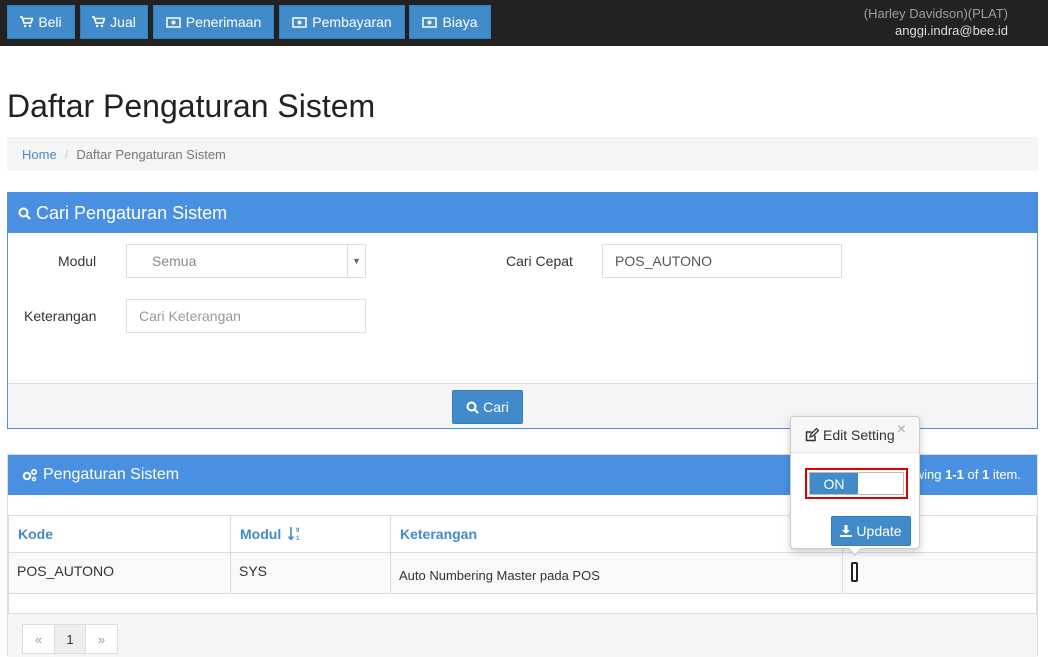 This screenshot has height=657, width=1048. What do you see at coordinates (261, 534) in the screenshot?
I see `column-header-modul-label: Modul` at bounding box center [261, 534].